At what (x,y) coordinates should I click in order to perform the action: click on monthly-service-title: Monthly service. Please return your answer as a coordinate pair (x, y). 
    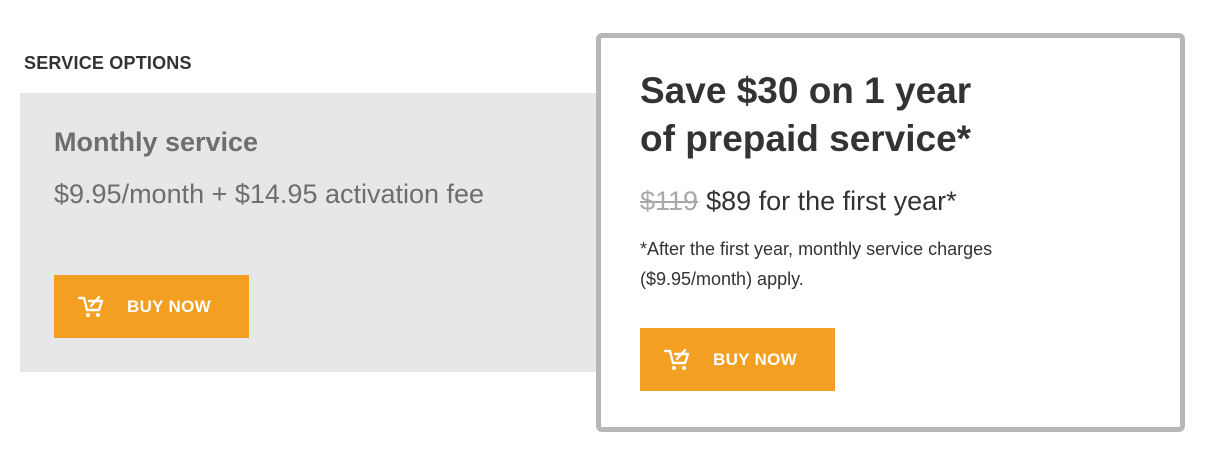
    Looking at the image, I should click on (156, 142).